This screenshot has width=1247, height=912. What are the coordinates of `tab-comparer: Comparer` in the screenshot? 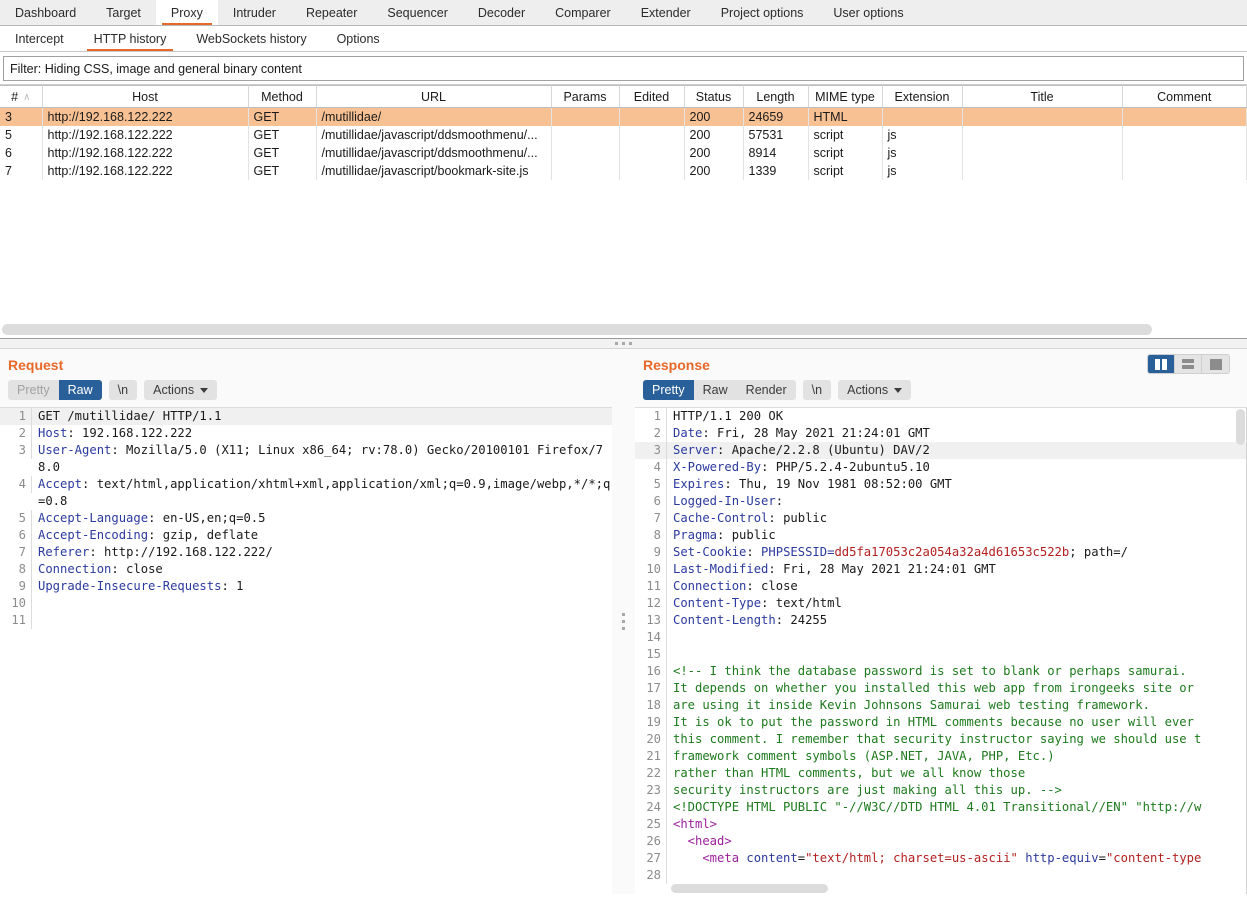 It's located at (583, 12).